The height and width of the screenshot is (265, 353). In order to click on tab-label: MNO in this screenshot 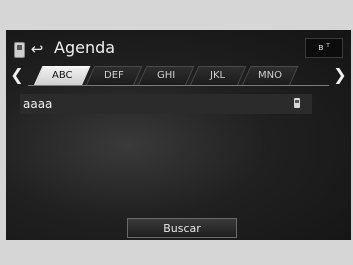, I will do `click(270, 75)`.